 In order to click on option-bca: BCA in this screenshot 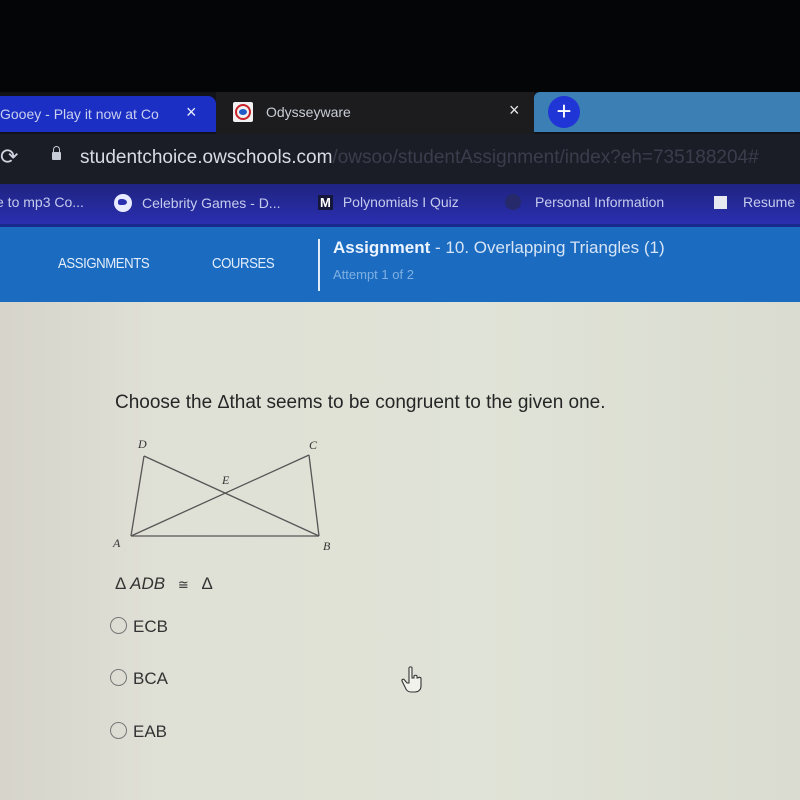, I will do `click(139, 679)`.